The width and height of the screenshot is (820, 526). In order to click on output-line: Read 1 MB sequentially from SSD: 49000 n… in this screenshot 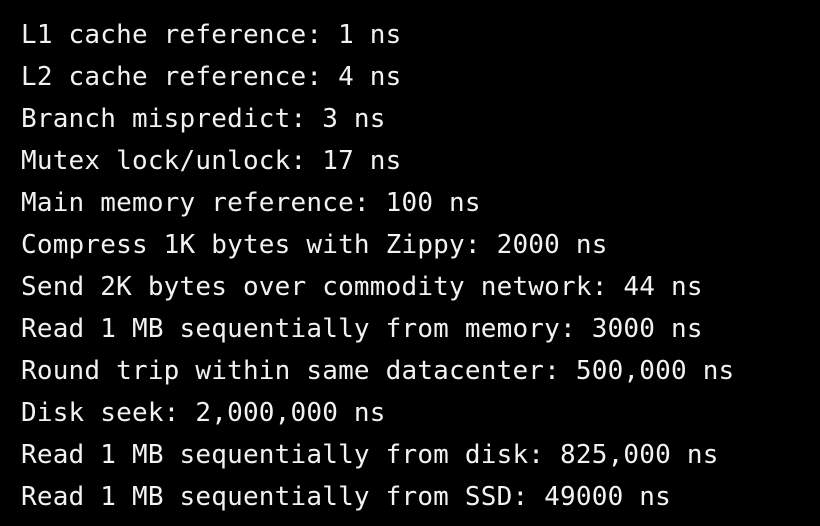, I will do `click(346, 497)`.